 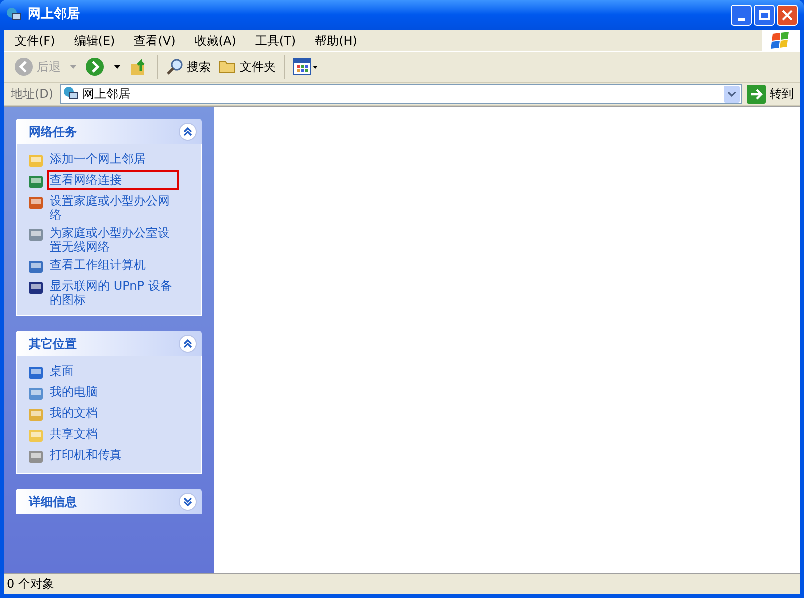 I want to click on window-title: 网上邻居, so click(x=54, y=15).